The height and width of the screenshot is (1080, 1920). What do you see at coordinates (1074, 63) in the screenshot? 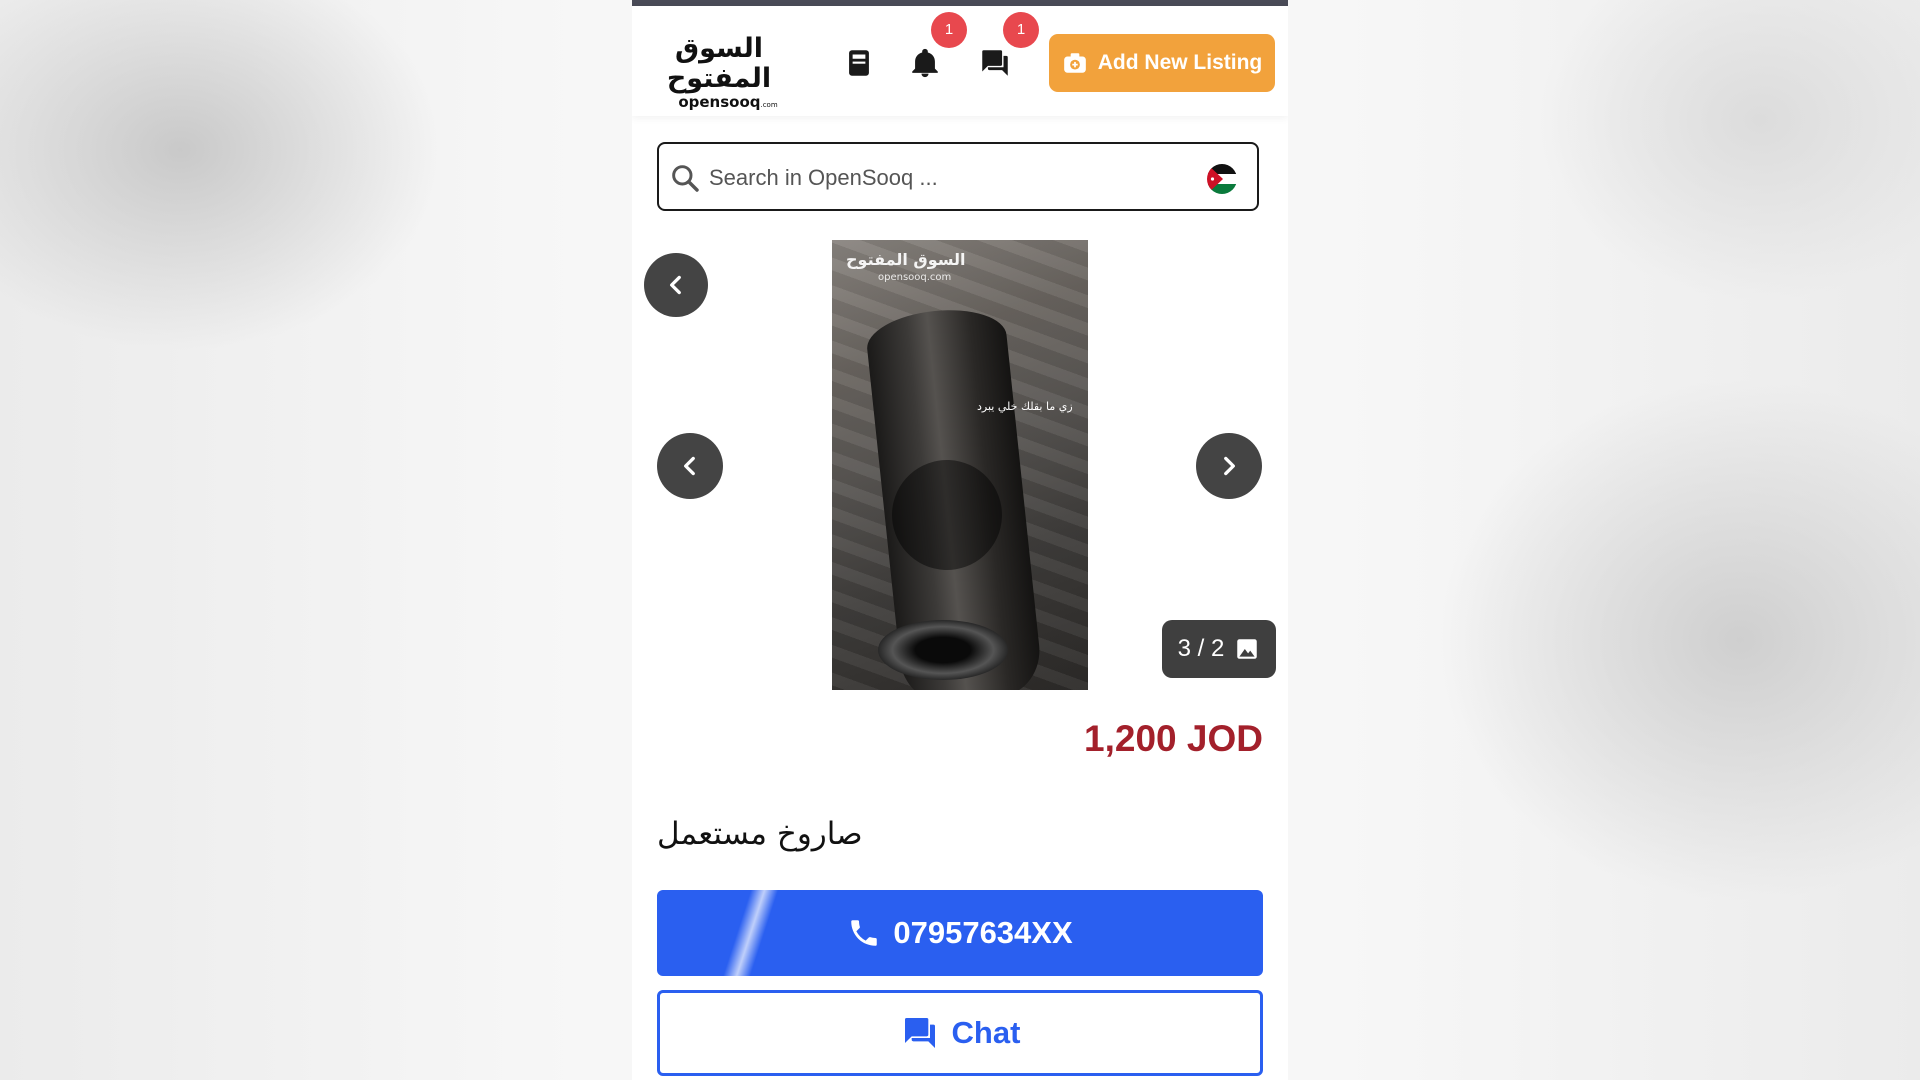
I see `camera-plus-icon` at bounding box center [1074, 63].